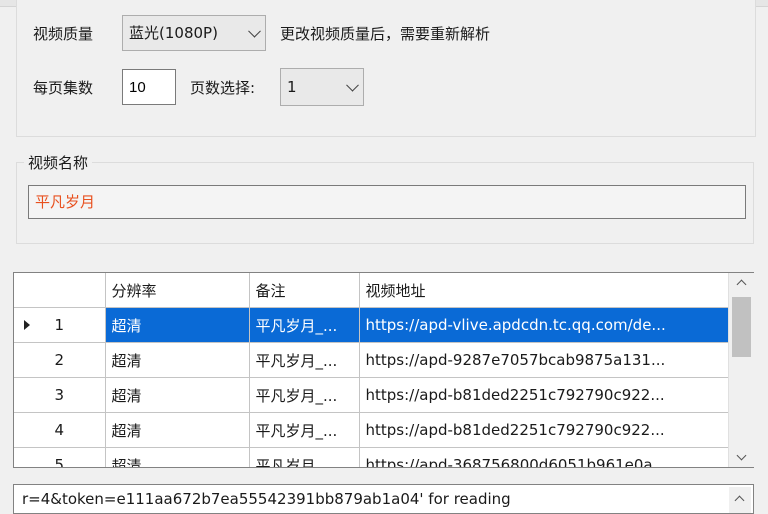 The image size is (768, 514). I want to click on row-number: 3, so click(59, 395).